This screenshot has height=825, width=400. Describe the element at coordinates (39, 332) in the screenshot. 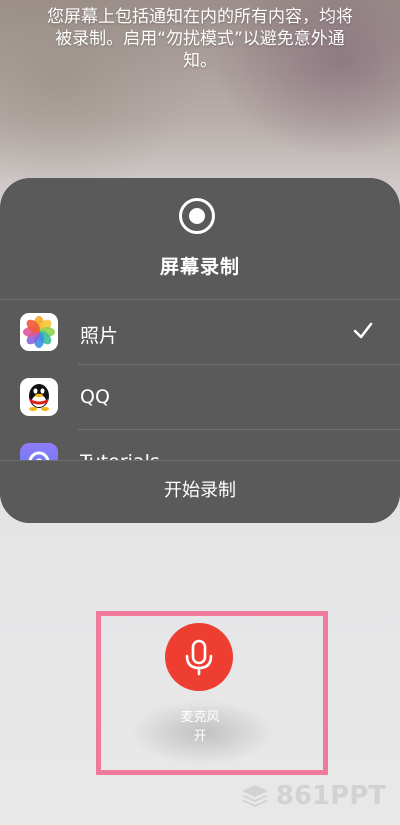

I see `photos-icon` at that location.